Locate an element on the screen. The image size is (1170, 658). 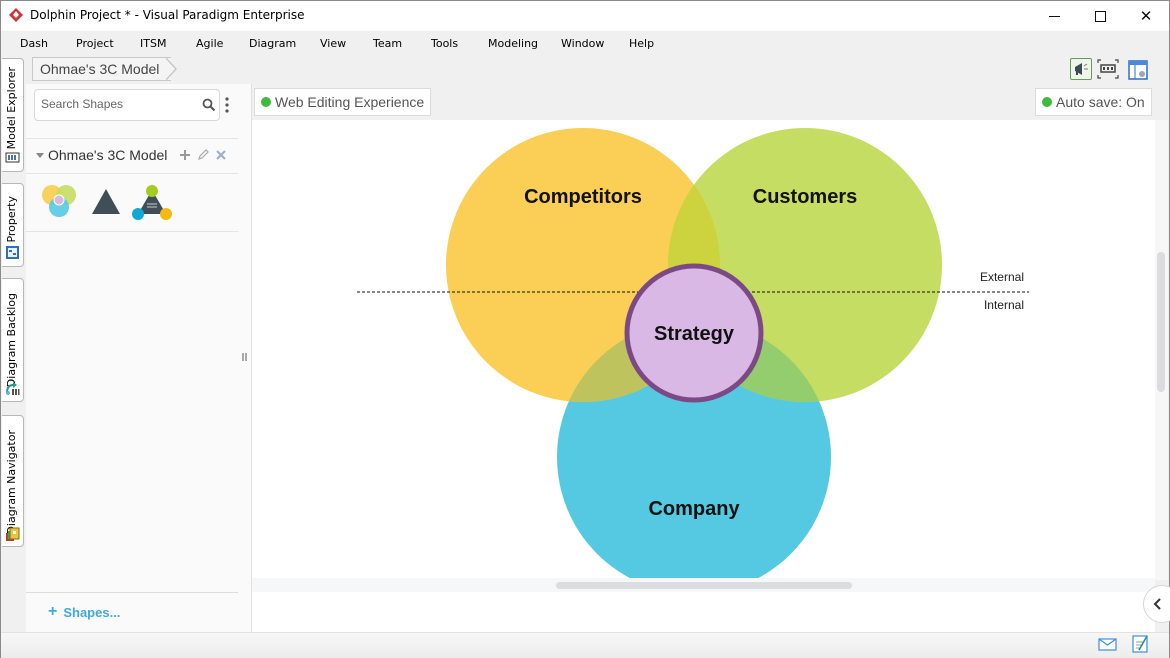
tab-diagram-navigator: Diagram Navigator is located at coordinates (13, 481).